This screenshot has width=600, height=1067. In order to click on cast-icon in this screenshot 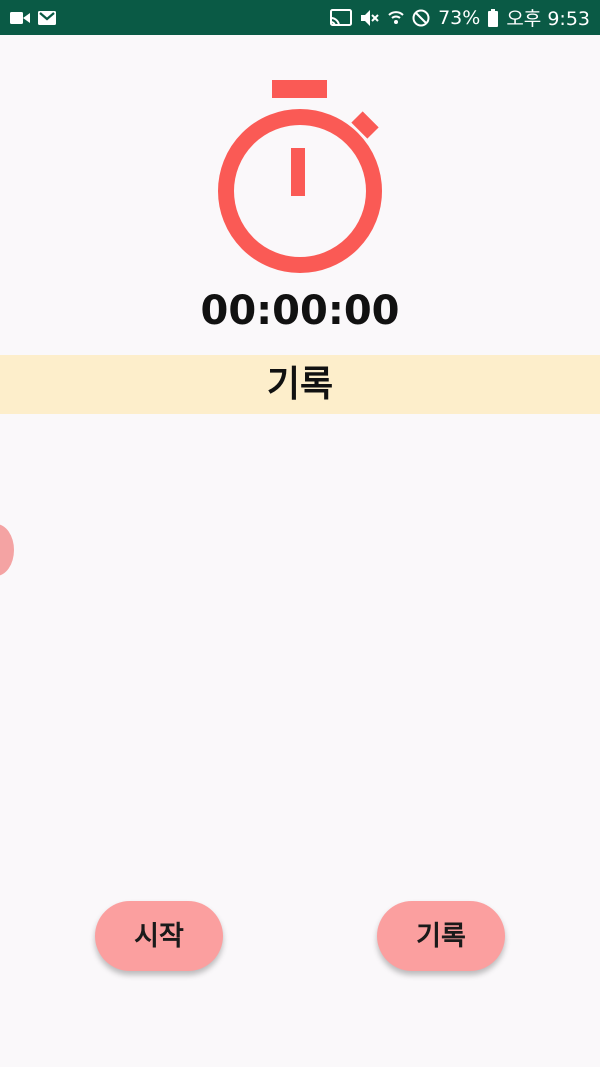, I will do `click(341, 17)`.